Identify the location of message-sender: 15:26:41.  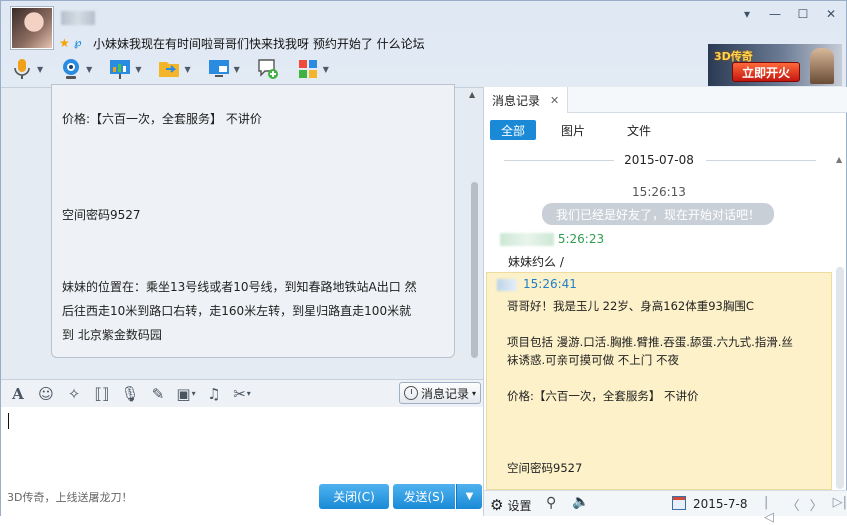
(664, 284).